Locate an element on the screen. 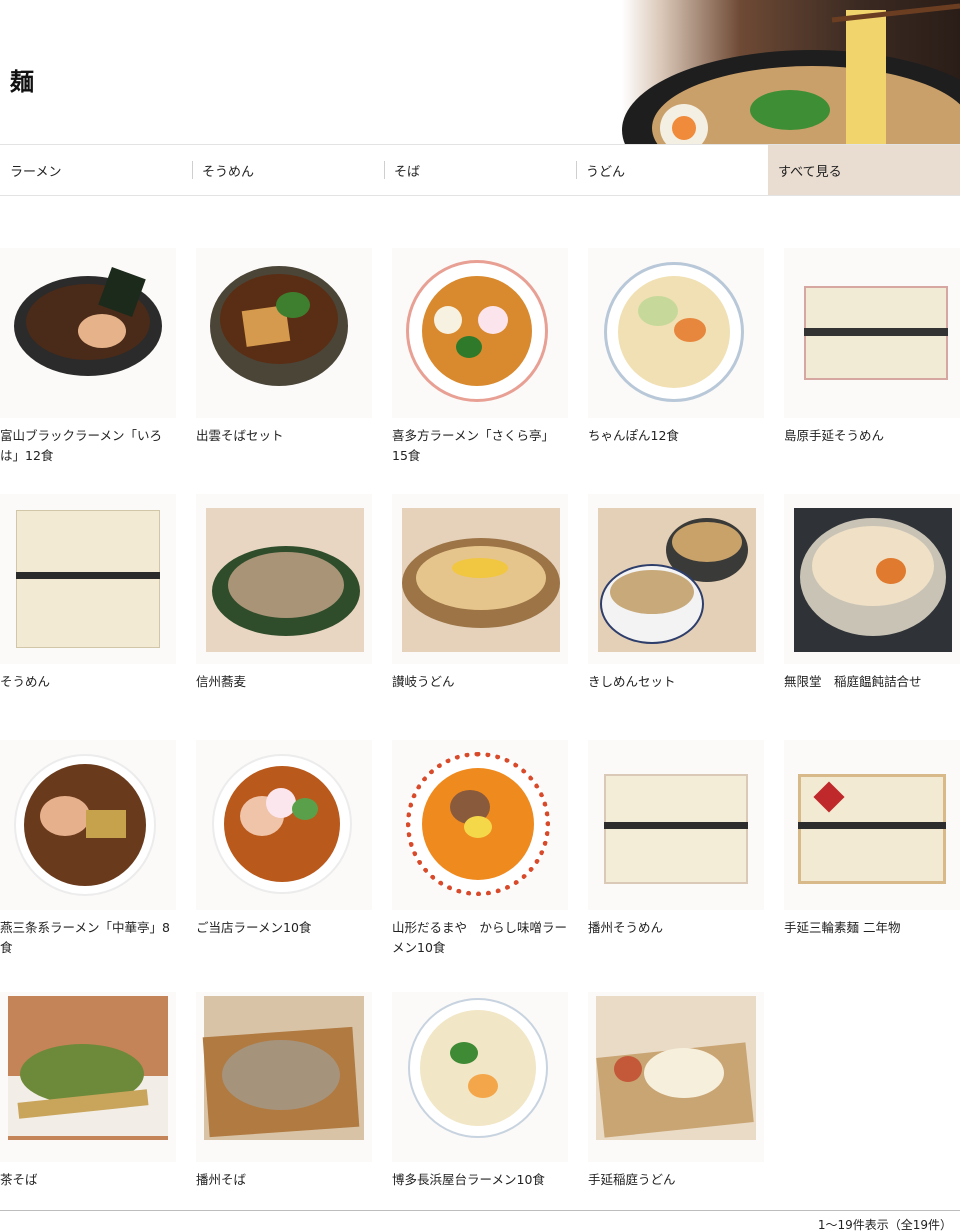 This screenshot has width=960, height=1231. product-name: 手延三輪素麺 二年物 is located at coordinates (872, 928).